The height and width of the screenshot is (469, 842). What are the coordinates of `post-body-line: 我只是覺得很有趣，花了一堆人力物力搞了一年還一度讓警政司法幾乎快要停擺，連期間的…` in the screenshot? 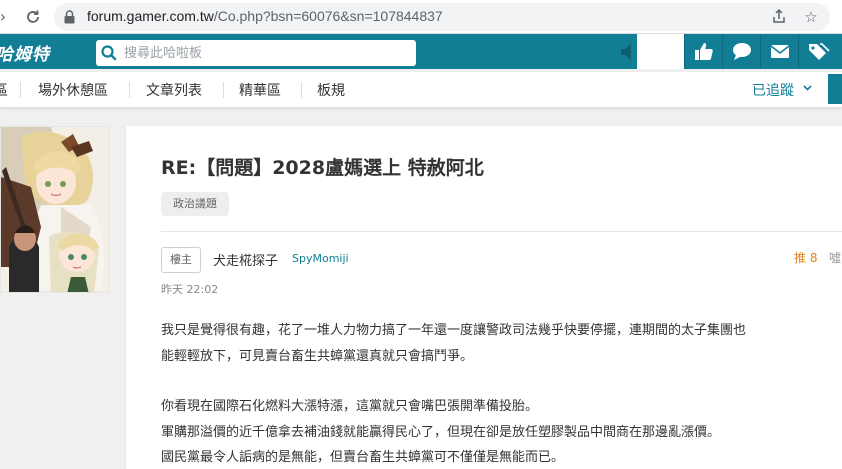 It's located at (454, 330).